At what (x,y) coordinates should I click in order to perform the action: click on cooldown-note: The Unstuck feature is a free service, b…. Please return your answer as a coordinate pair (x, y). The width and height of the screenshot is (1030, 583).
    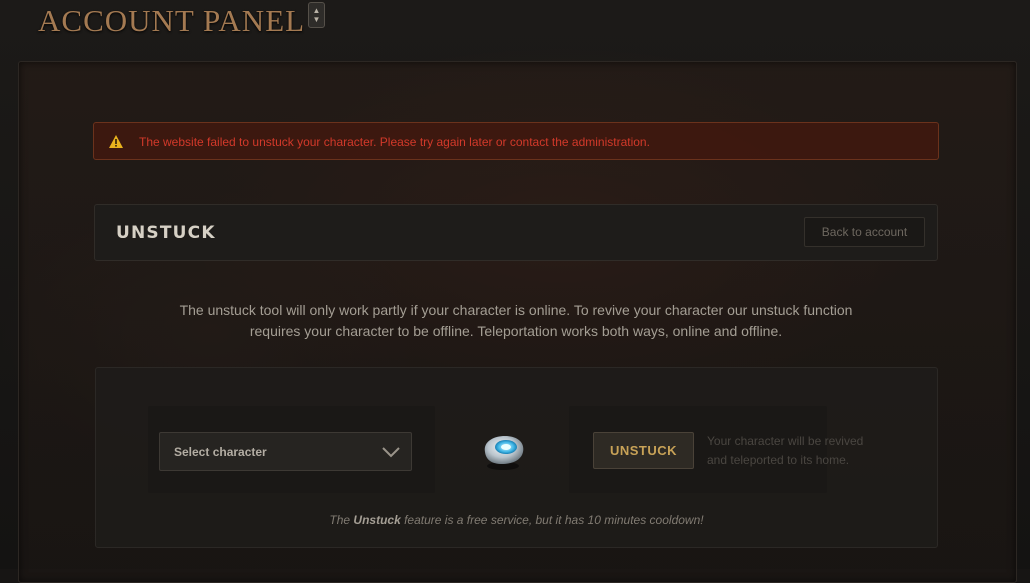
    Looking at the image, I should click on (516, 520).